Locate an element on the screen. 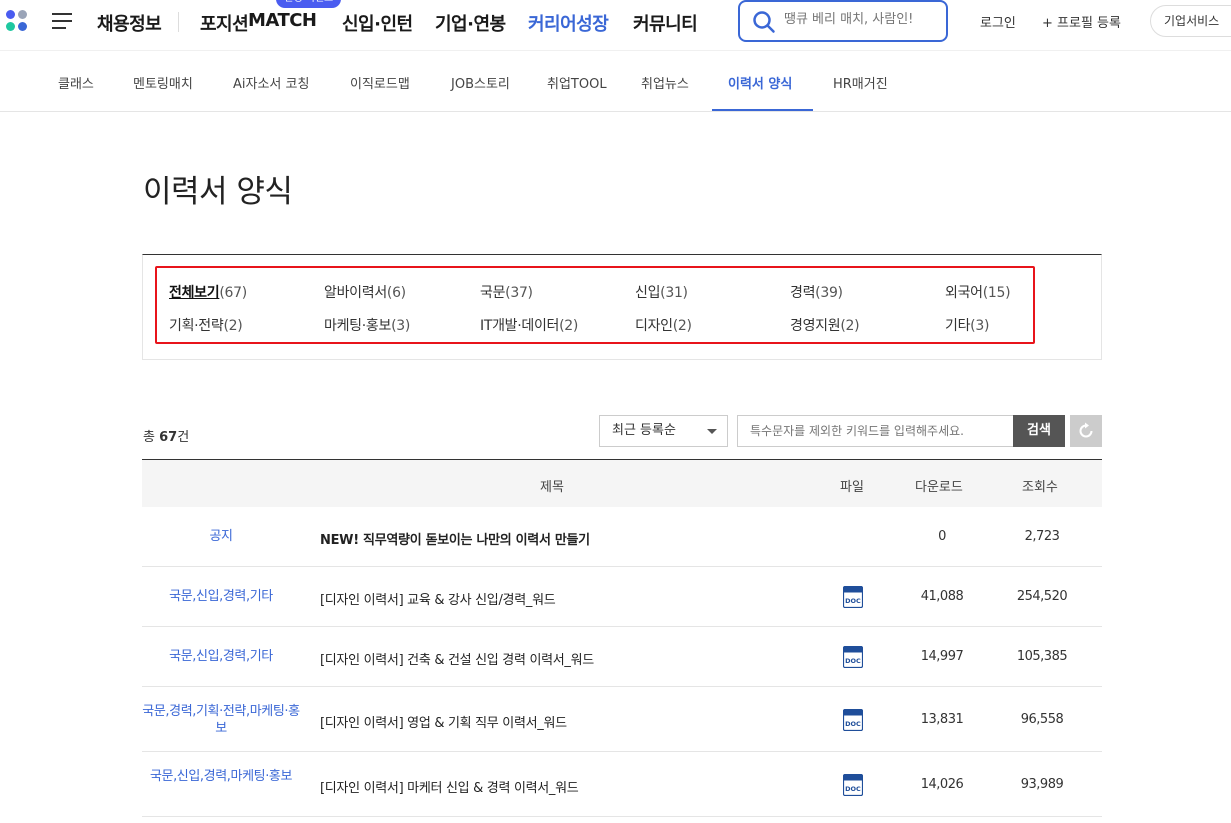 The height and width of the screenshot is (823, 1231). profile-register-link: + 프로필 등록 is located at coordinates (1081, 21).